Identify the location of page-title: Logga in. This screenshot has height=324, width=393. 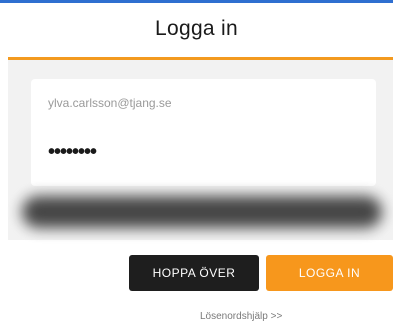
(196, 28).